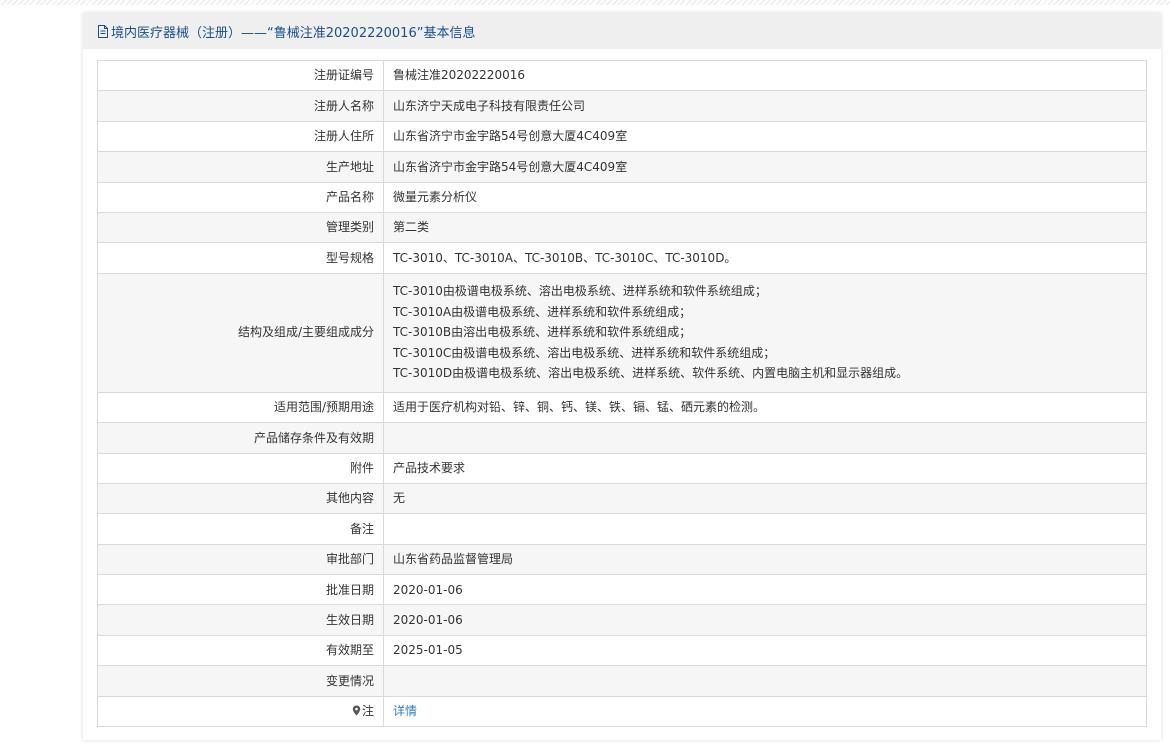 The width and height of the screenshot is (1170, 753). What do you see at coordinates (240, 438) in the screenshot?
I see `row-label-storage-validity: 产品储存条件及有效期` at bounding box center [240, 438].